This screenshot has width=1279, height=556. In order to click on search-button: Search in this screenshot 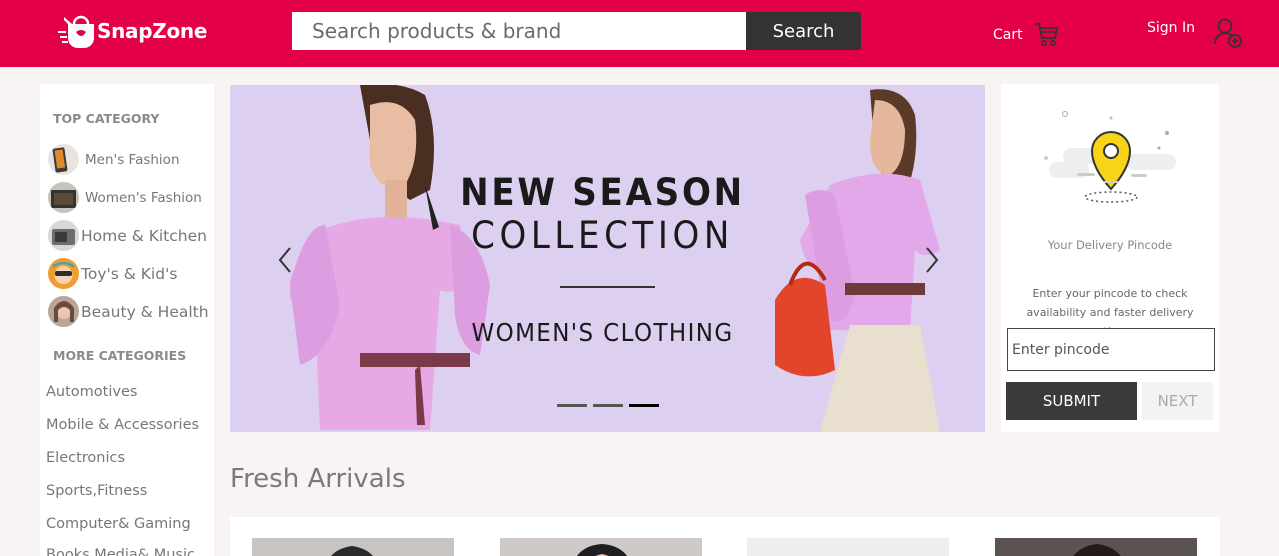, I will do `click(803, 31)`.